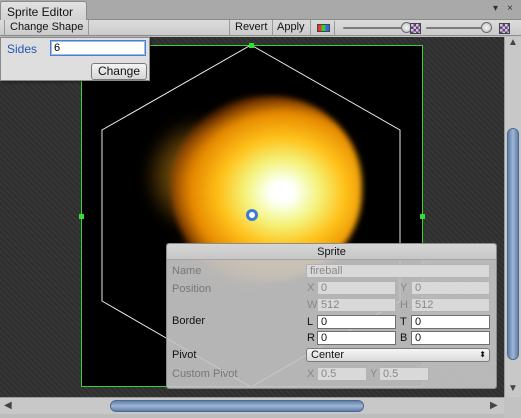 The height and width of the screenshot is (418, 521). Describe the element at coordinates (260, 10) in the screenshot. I see `title-bar: Sprite Editor ▾ ×` at that location.